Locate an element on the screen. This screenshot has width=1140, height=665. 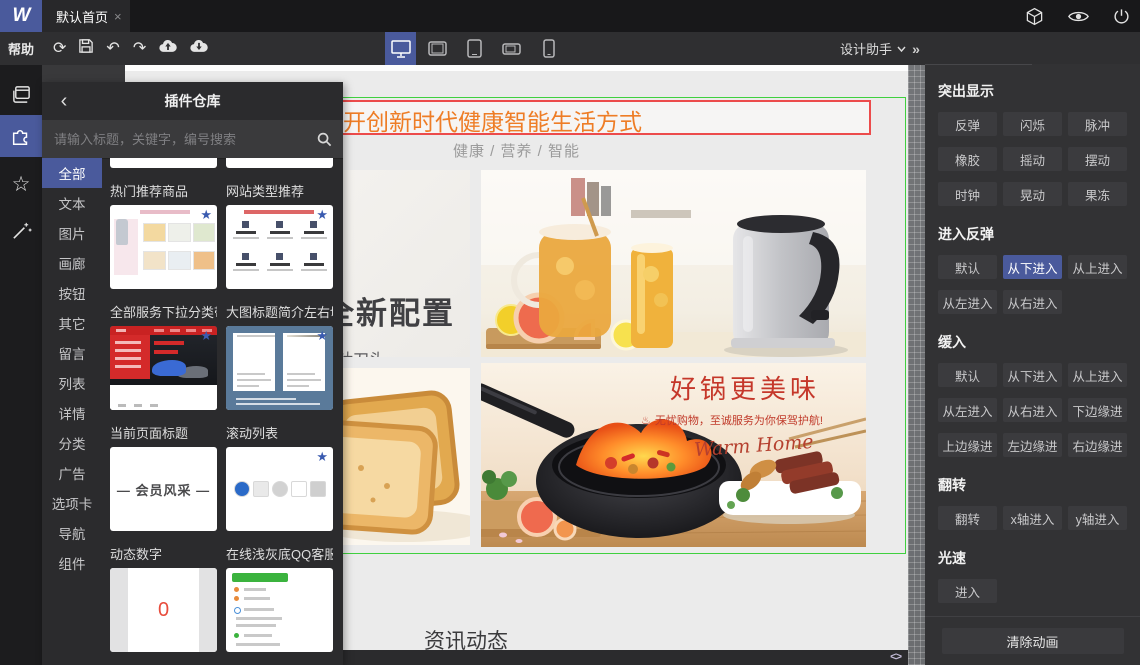
page-tab-label: 默认首页 is located at coordinates (82, 17).